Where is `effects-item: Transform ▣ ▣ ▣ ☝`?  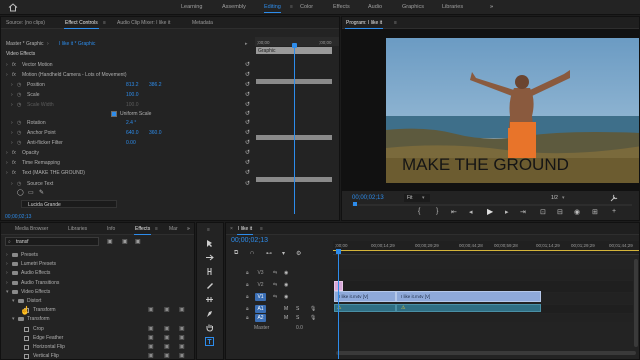
effects-item: Transform ▣ ▣ ▣ ☝ is located at coordinates (93, 310).